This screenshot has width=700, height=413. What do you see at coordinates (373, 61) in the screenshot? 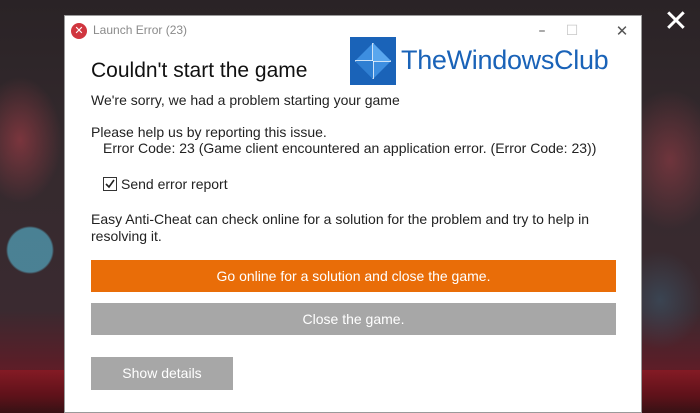
I see `windows-logo-icon` at bounding box center [373, 61].